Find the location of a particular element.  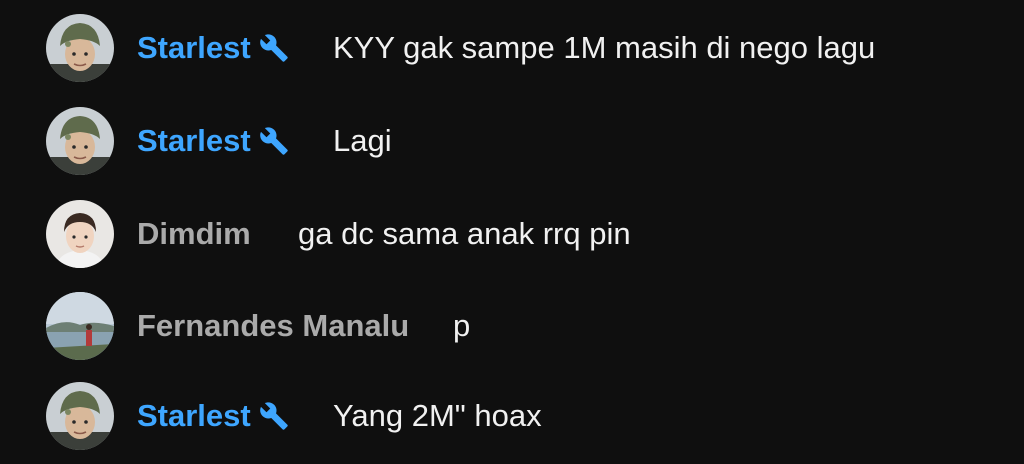

author-label: Dimdim is located at coordinates (194, 233).